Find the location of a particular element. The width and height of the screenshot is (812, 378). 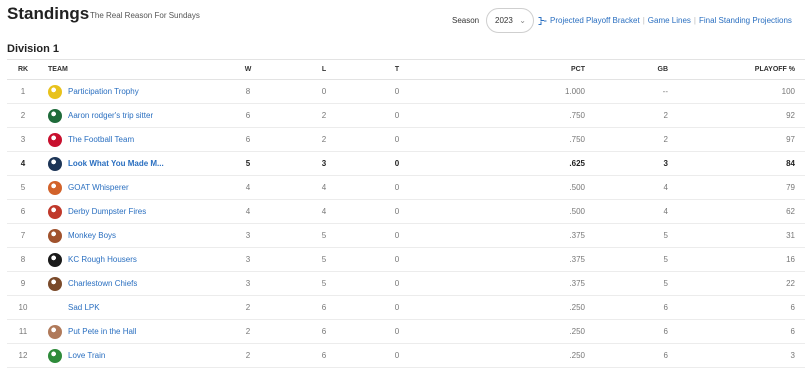

chiefs-logo-icon is located at coordinates (55, 283).